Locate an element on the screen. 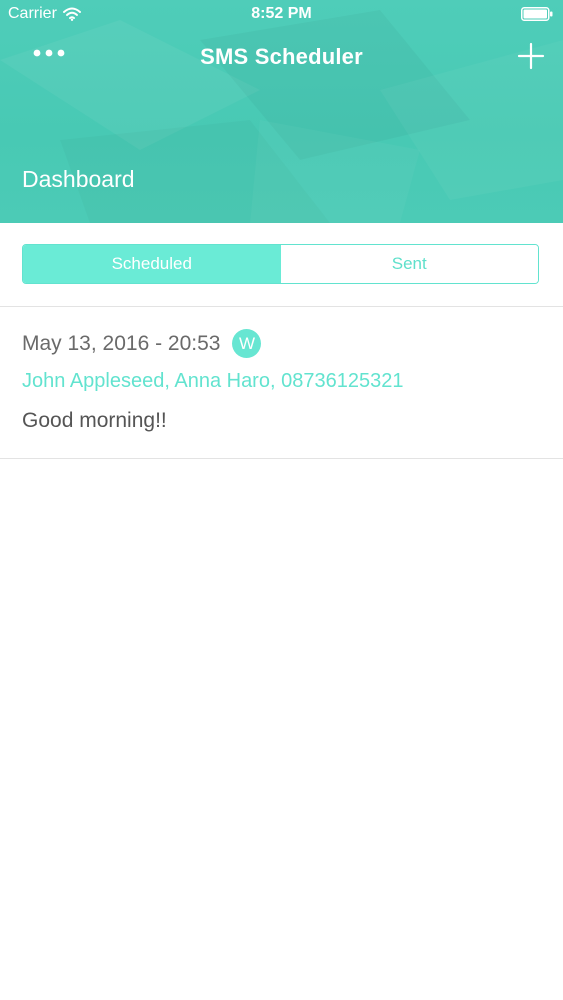  tab-scheduled: Scheduled is located at coordinates (152, 264).